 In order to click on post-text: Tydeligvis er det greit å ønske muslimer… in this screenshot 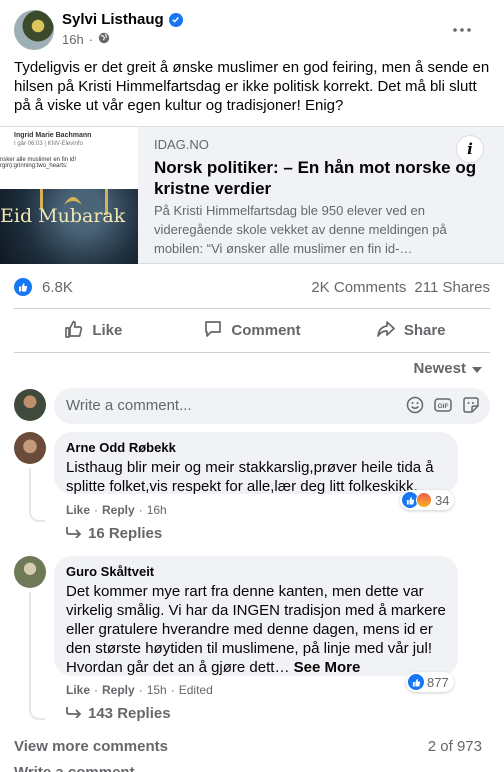, I will do `click(252, 86)`.